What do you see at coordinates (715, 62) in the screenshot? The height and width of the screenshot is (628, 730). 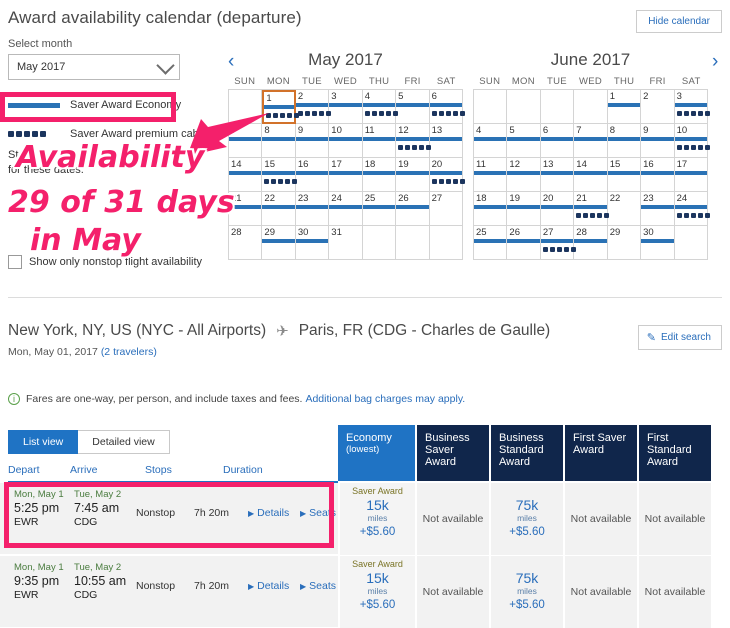 I see `next-month-arrow: ›` at bounding box center [715, 62].